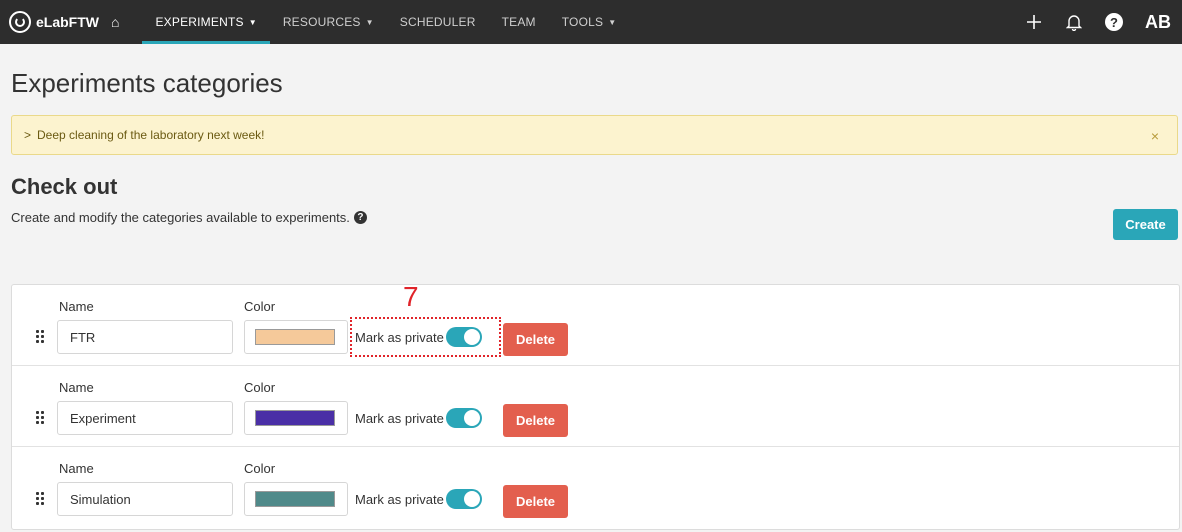 This screenshot has width=1182, height=532. What do you see at coordinates (1074, 22) in the screenshot?
I see `bell-icon` at bounding box center [1074, 22].